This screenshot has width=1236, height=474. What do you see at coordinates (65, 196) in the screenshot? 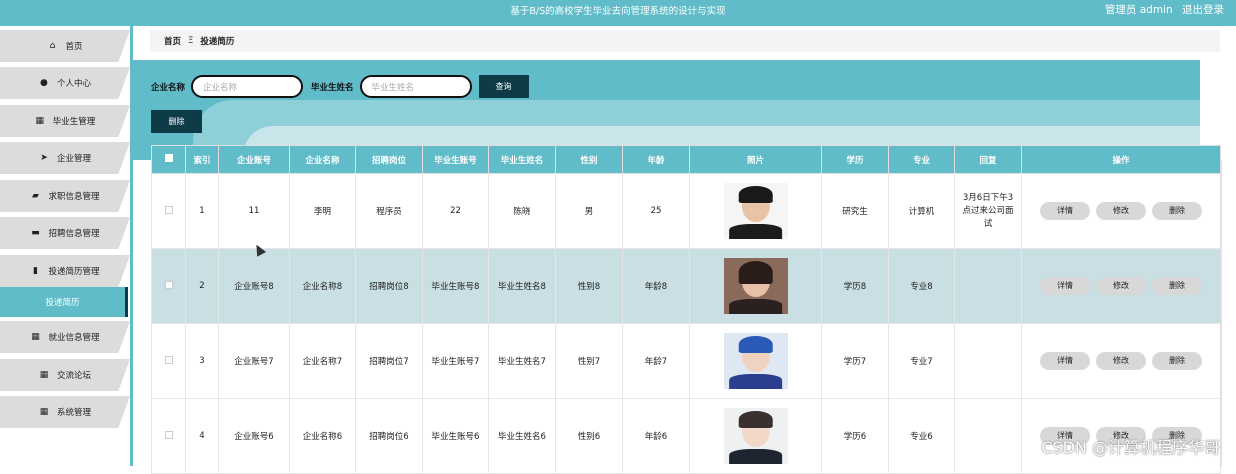
I see `sidebar-item-job-seeking: ▰ 求职信息管理` at bounding box center [65, 196].